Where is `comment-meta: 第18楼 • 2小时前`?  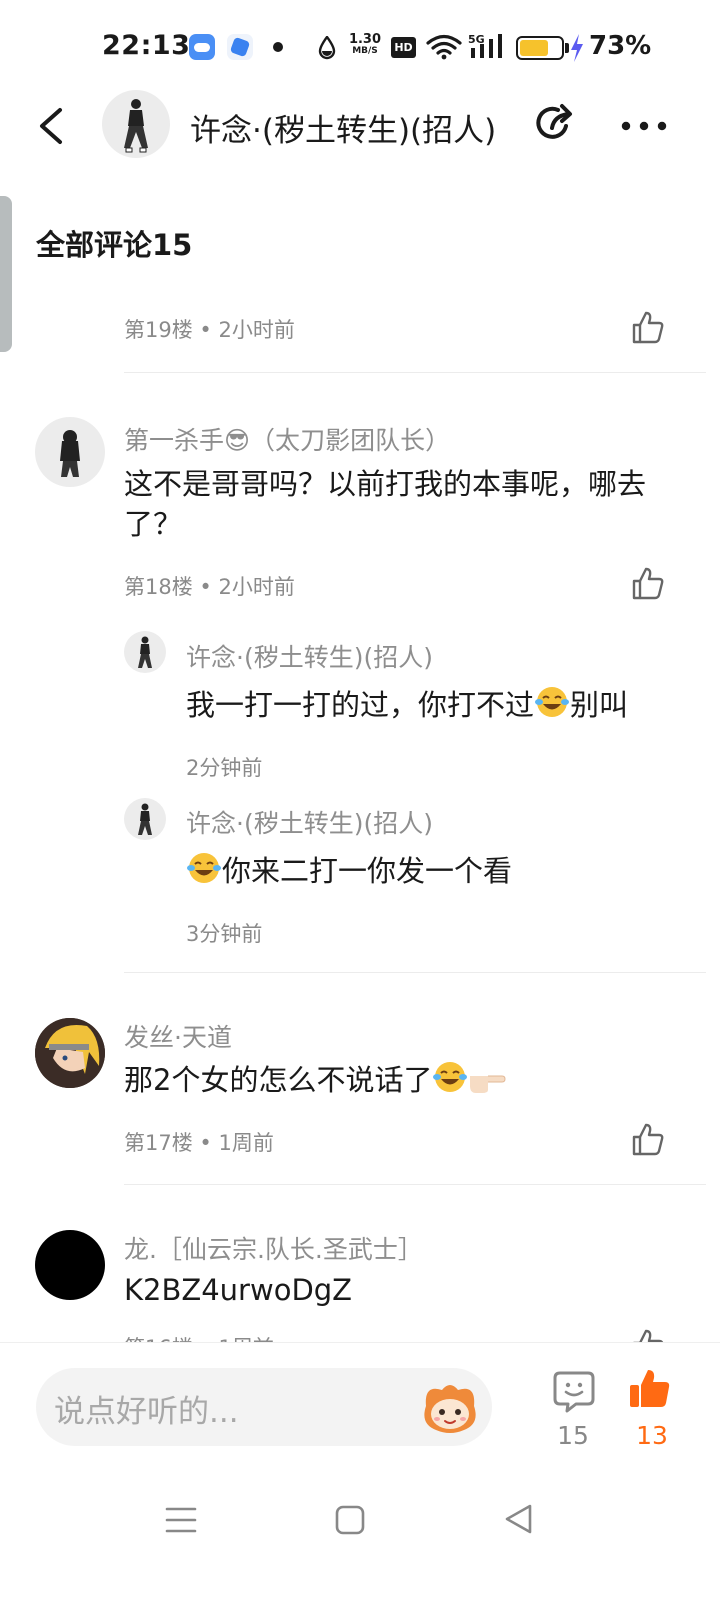 comment-meta: 第18楼 • 2小时前 is located at coordinates (209, 587).